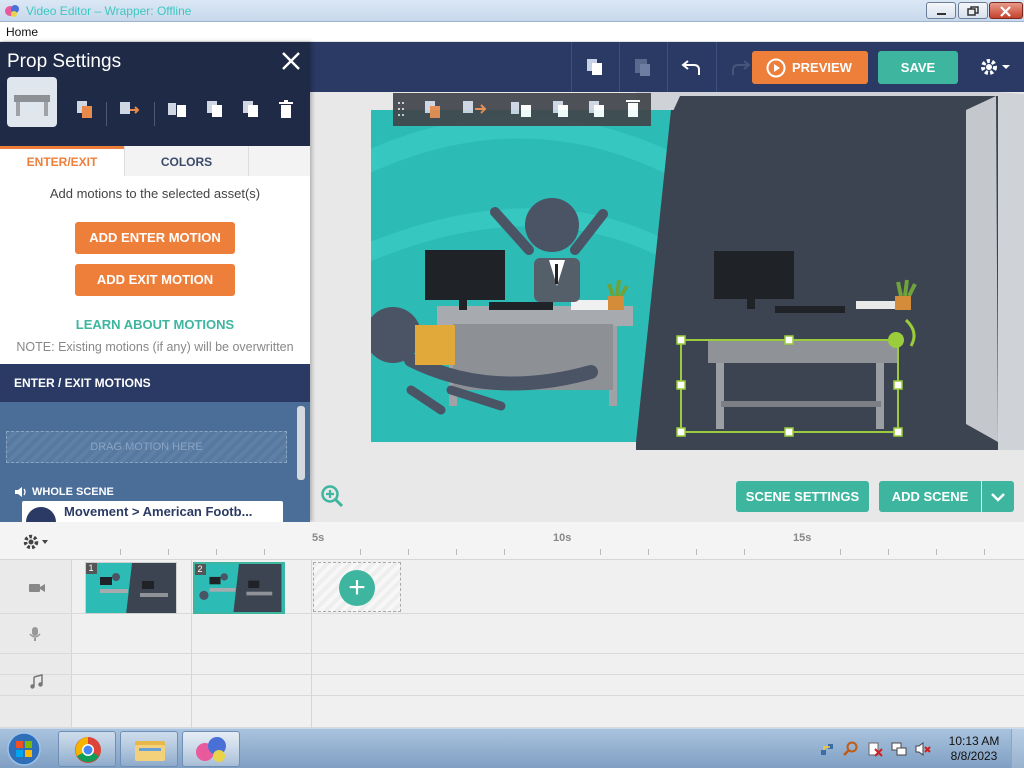 Image resolution: width=1024 pixels, height=768 pixels. I want to click on whole-scene-row: WHOLE SCENE, so click(64, 493).